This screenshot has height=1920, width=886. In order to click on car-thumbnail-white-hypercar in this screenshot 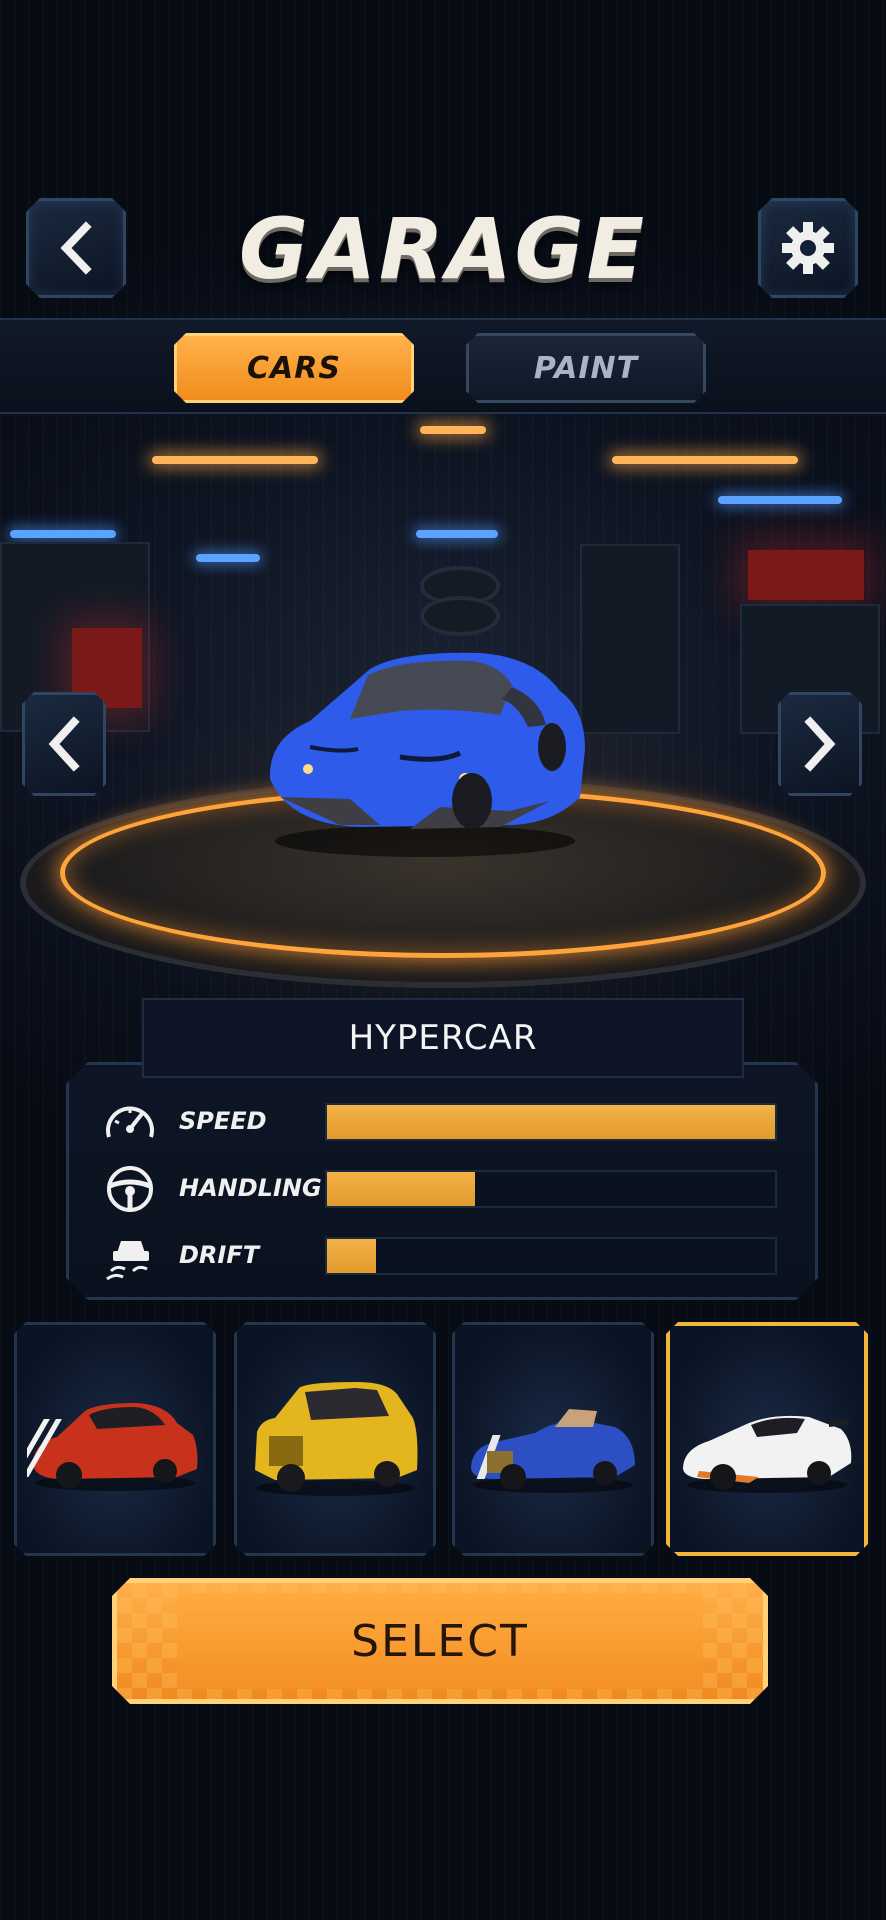, I will do `click(767, 1439)`.